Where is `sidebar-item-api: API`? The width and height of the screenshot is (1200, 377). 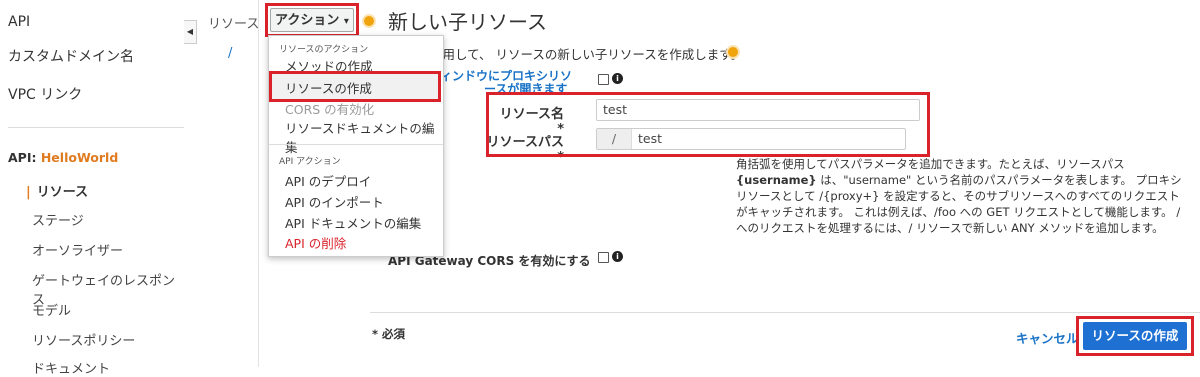
sidebar-item-api: API is located at coordinates (19, 22).